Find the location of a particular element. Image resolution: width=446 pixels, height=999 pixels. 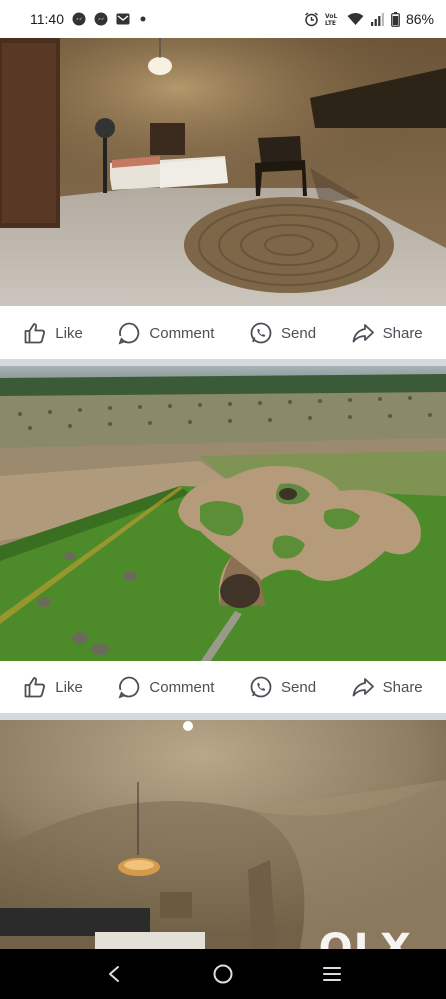

email-icon is located at coordinates (123, 19).